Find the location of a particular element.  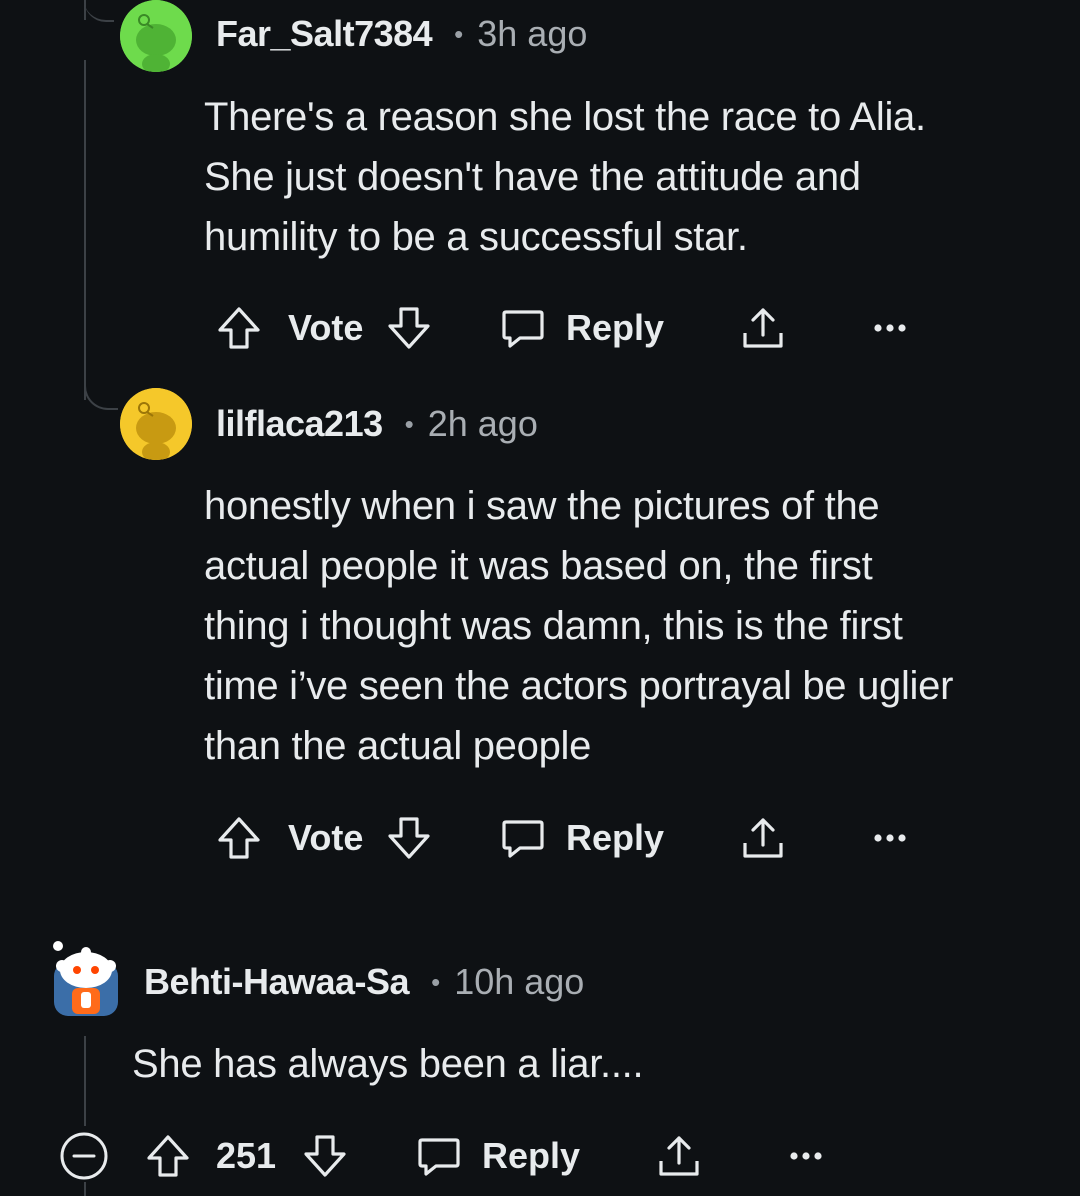

timestamp: 10h ago is located at coordinates (519, 981).